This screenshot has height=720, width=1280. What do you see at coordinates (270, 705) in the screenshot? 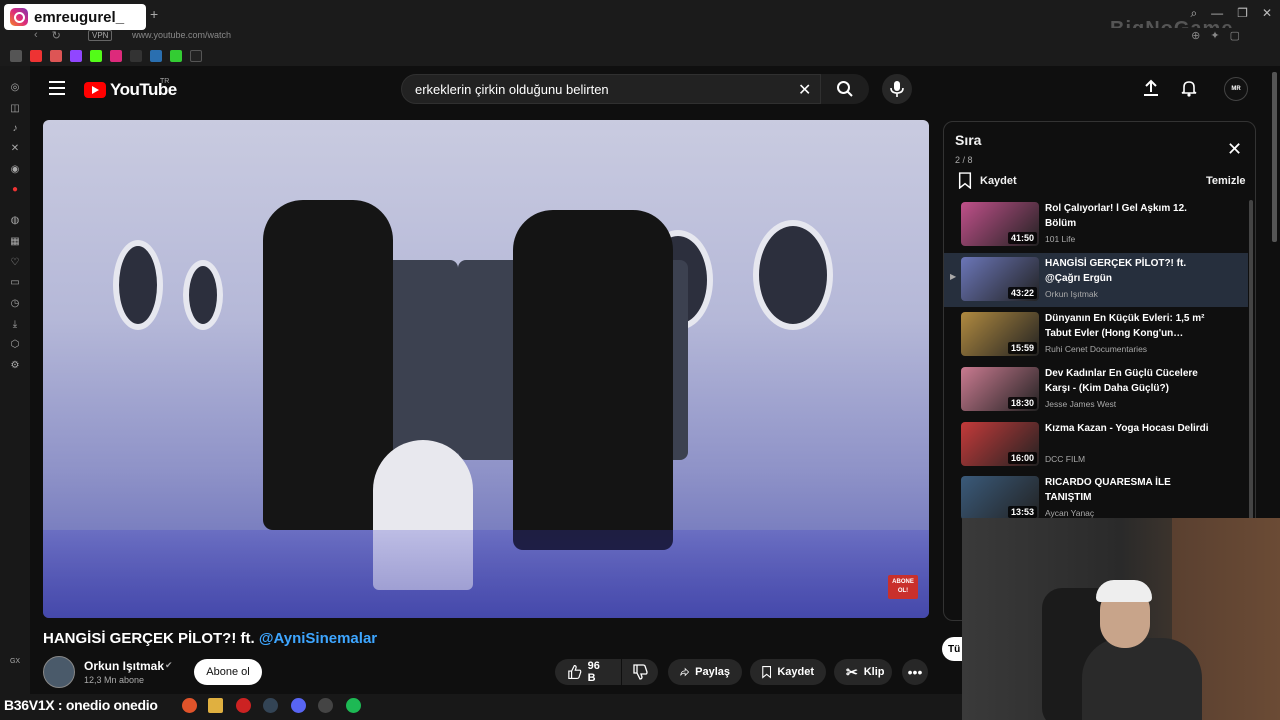
I see `taskbar-steam-icon` at bounding box center [270, 705].